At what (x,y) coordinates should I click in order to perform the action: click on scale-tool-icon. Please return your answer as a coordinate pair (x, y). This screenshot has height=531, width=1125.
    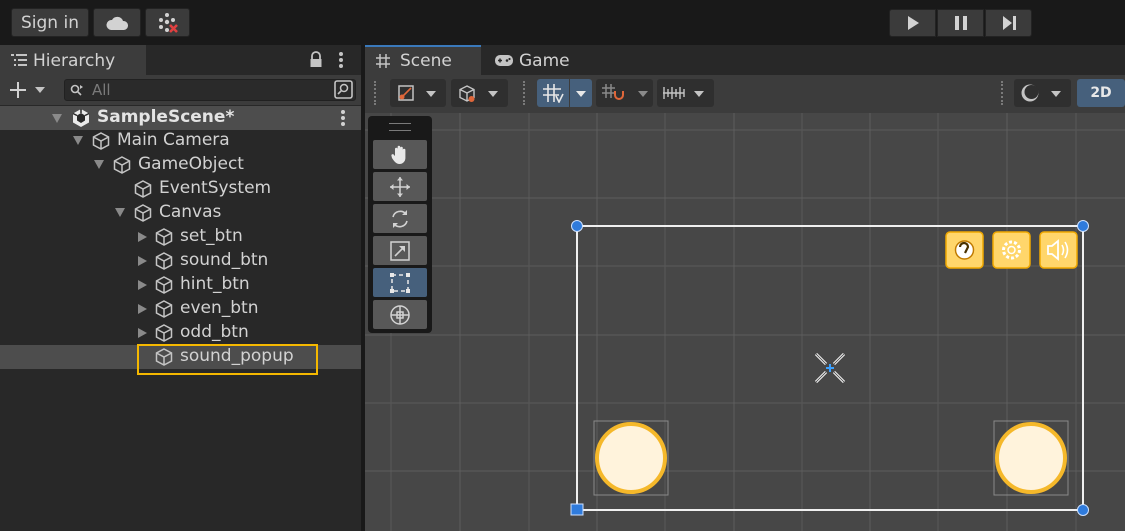
    Looking at the image, I should click on (400, 250).